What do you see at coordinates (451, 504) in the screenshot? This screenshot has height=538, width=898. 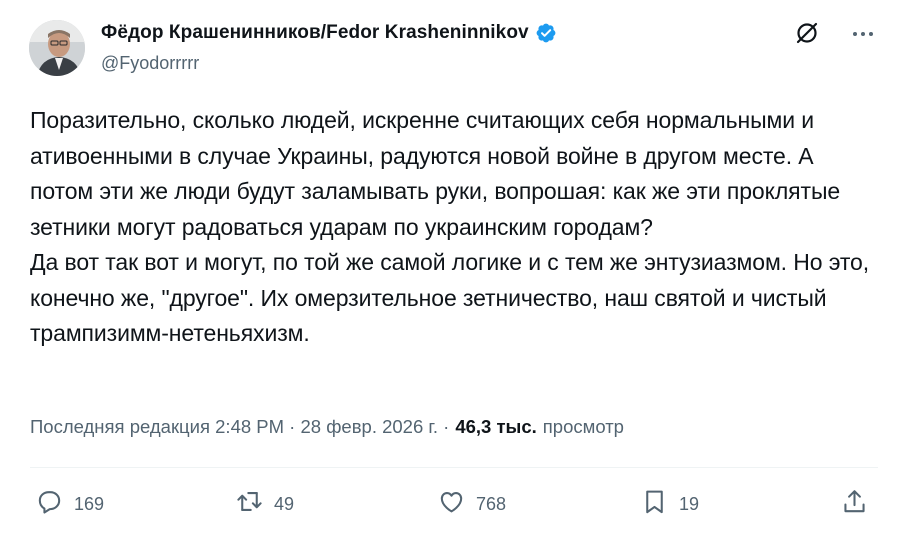 I see `like-icon` at bounding box center [451, 504].